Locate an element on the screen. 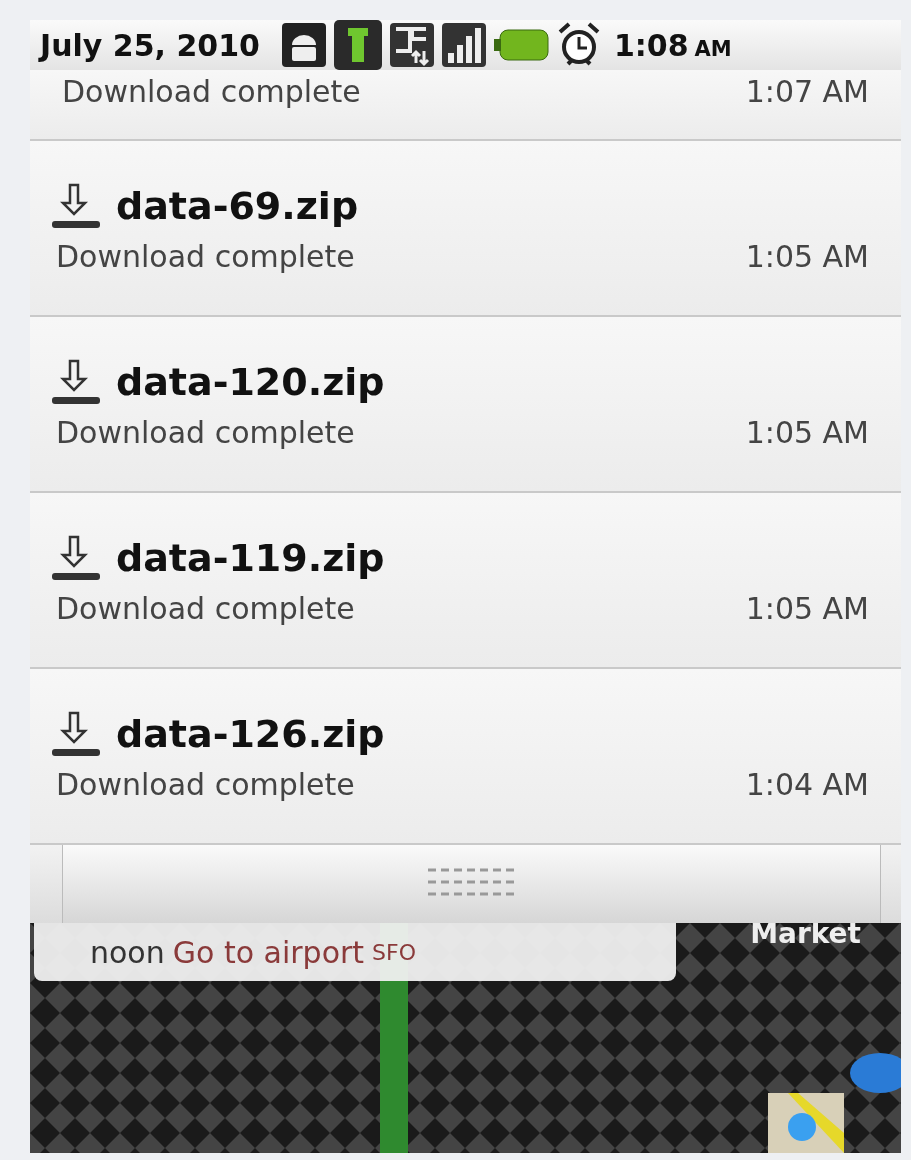 The image size is (911, 1160). notification-item: Download complete 1:07 AM is located at coordinates (465, 105).